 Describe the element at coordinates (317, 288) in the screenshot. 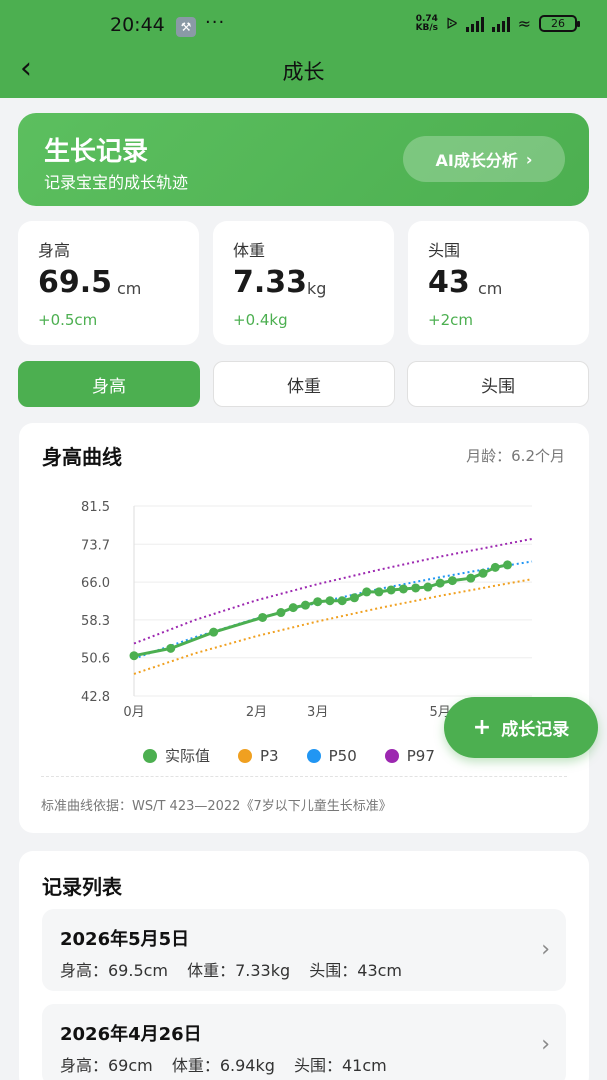

I see `metric-unit: kg` at that location.